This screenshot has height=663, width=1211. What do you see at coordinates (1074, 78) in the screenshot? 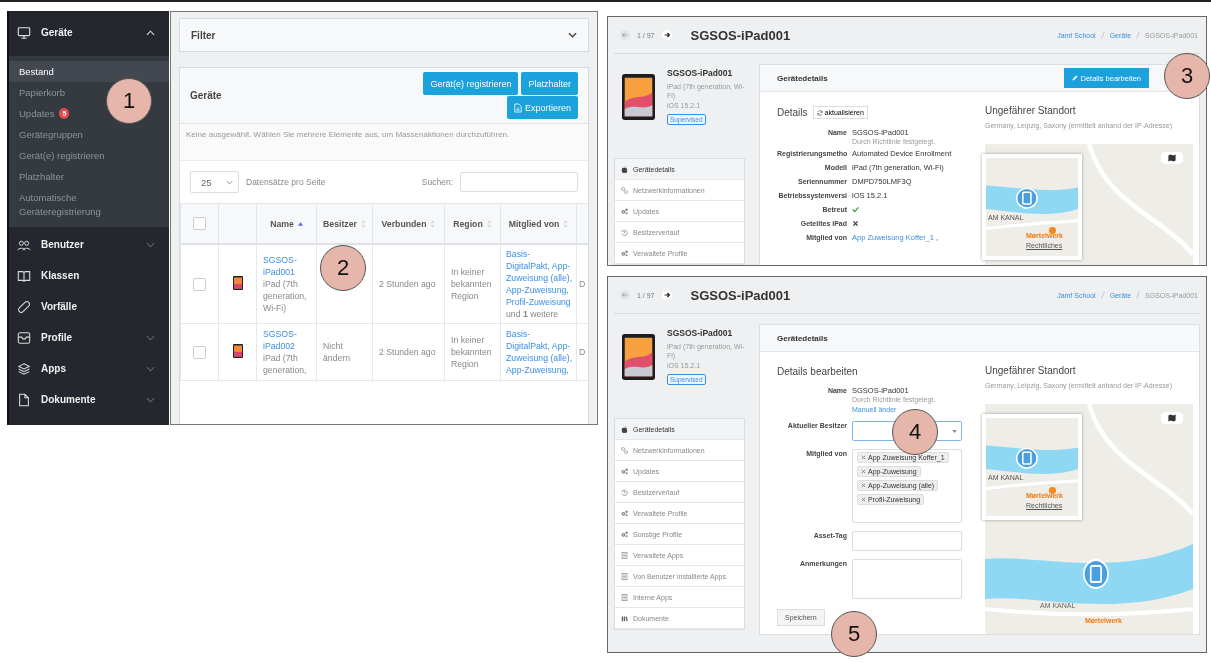
I see `pencil-icon` at bounding box center [1074, 78].